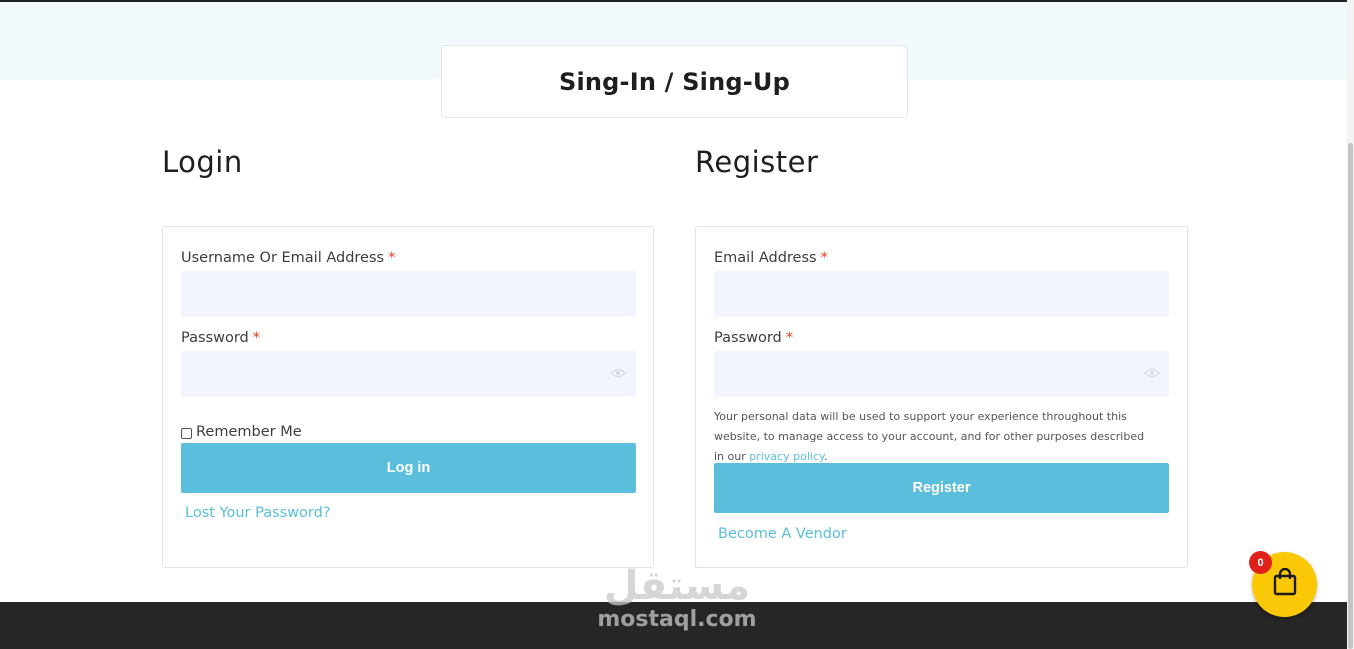  Describe the element at coordinates (757, 162) in the screenshot. I see `register-heading: Register` at that location.